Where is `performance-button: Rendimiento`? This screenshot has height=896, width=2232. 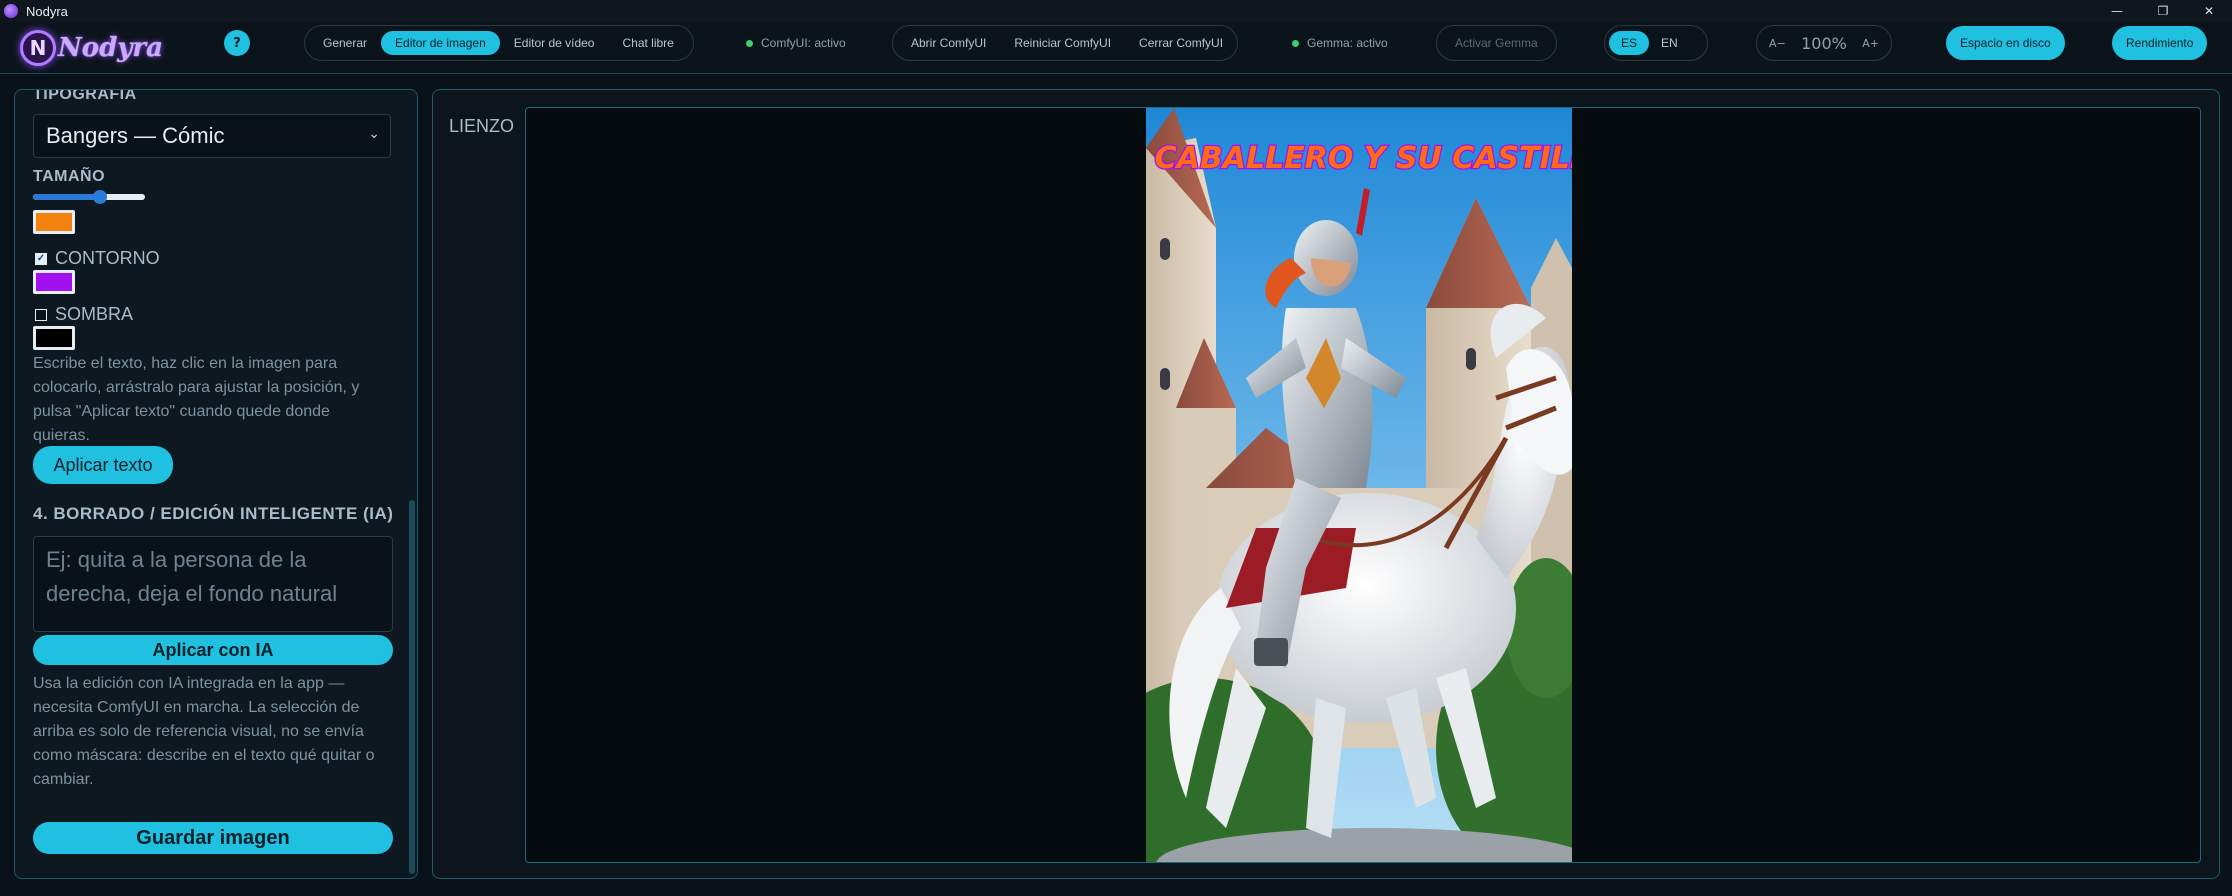
performance-button: Rendimiento is located at coordinates (2160, 43).